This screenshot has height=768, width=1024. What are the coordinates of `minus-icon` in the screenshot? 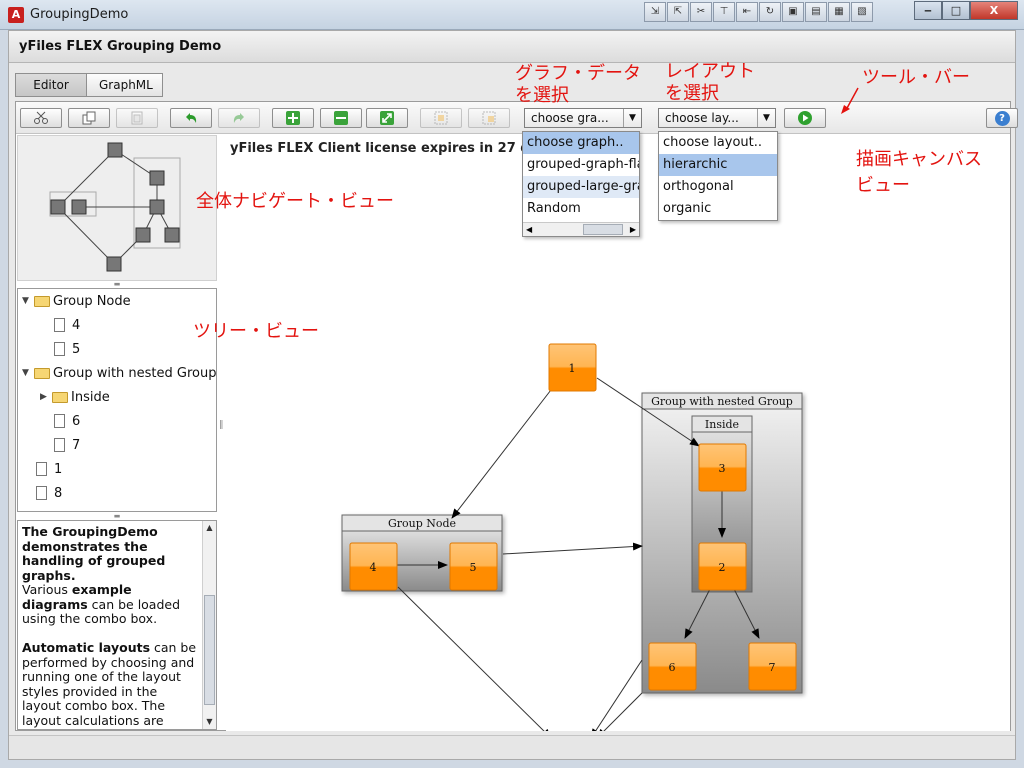 It's located at (341, 118).